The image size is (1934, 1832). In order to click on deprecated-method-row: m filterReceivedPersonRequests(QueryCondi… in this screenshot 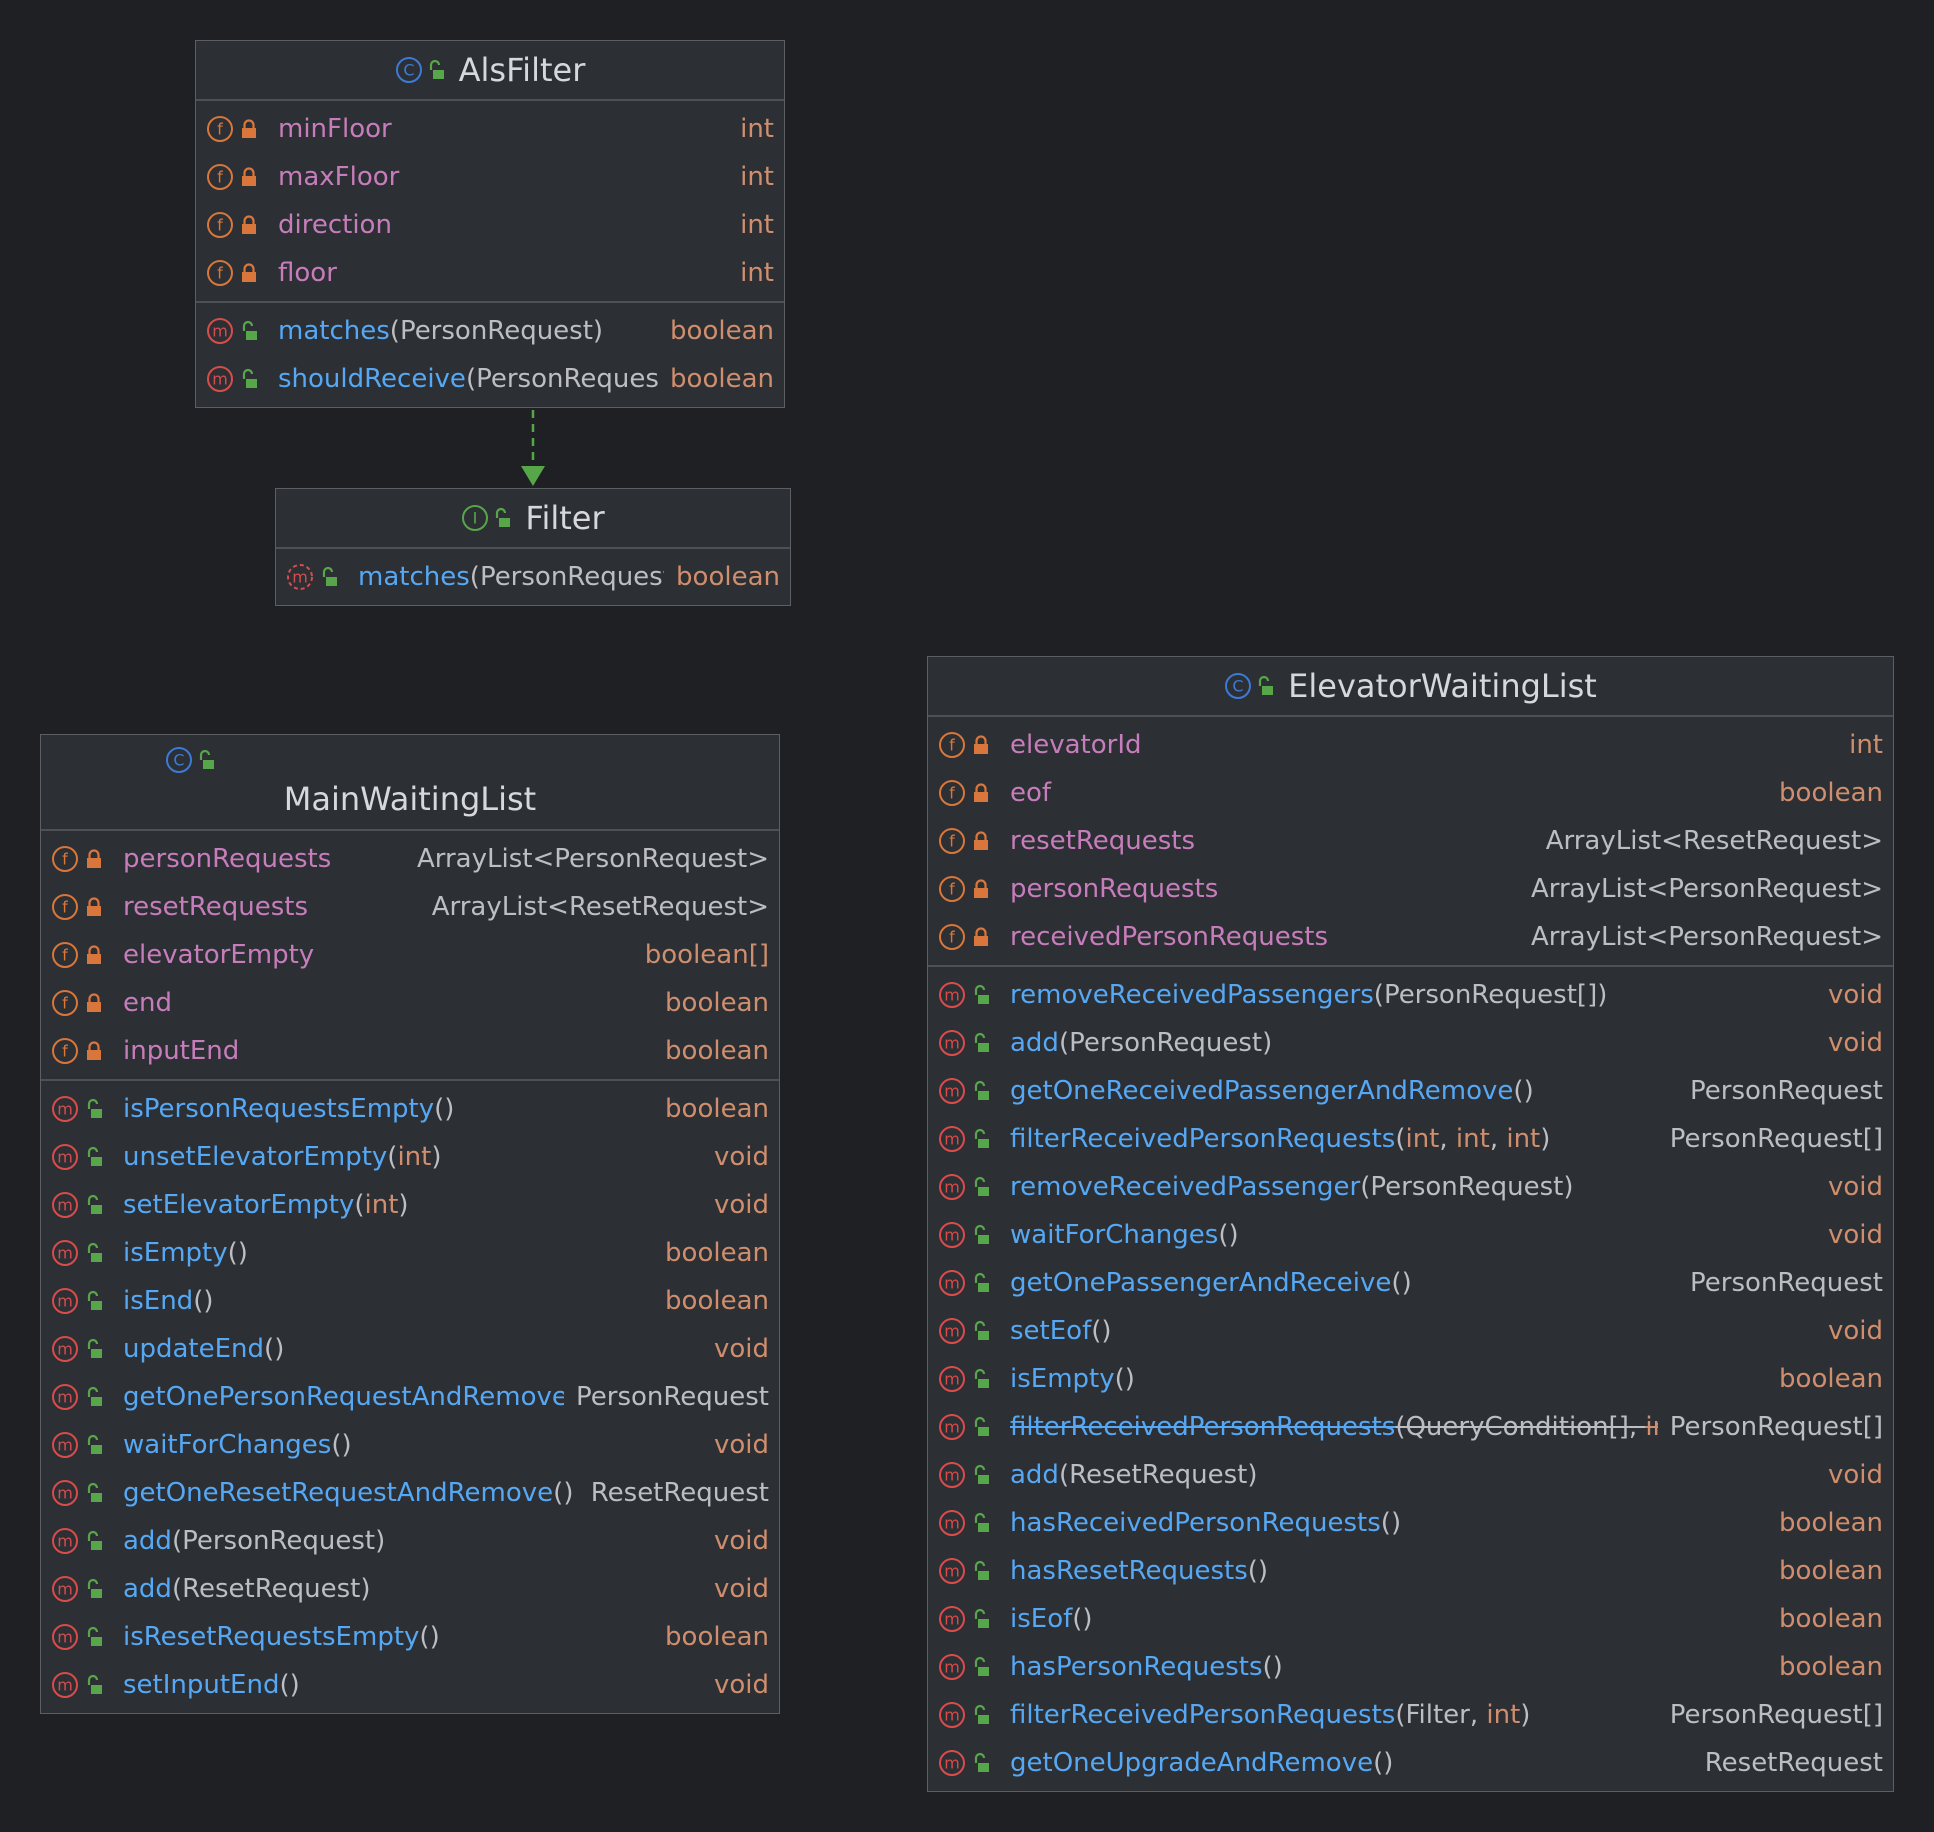, I will do `click(1410, 1427)`.